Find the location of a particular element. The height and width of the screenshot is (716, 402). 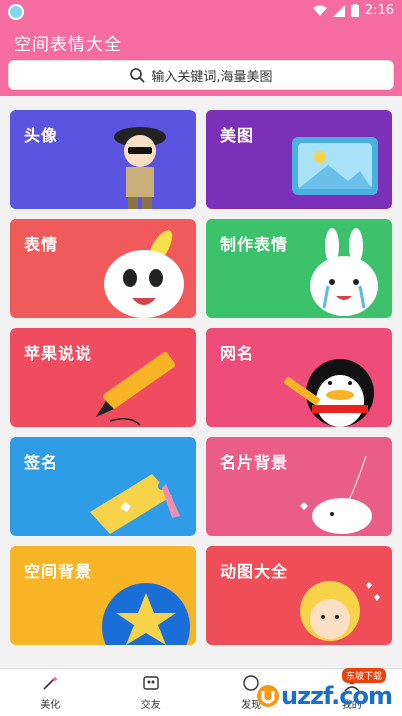

magic-wand-icon is located at coordinates (51, 683).